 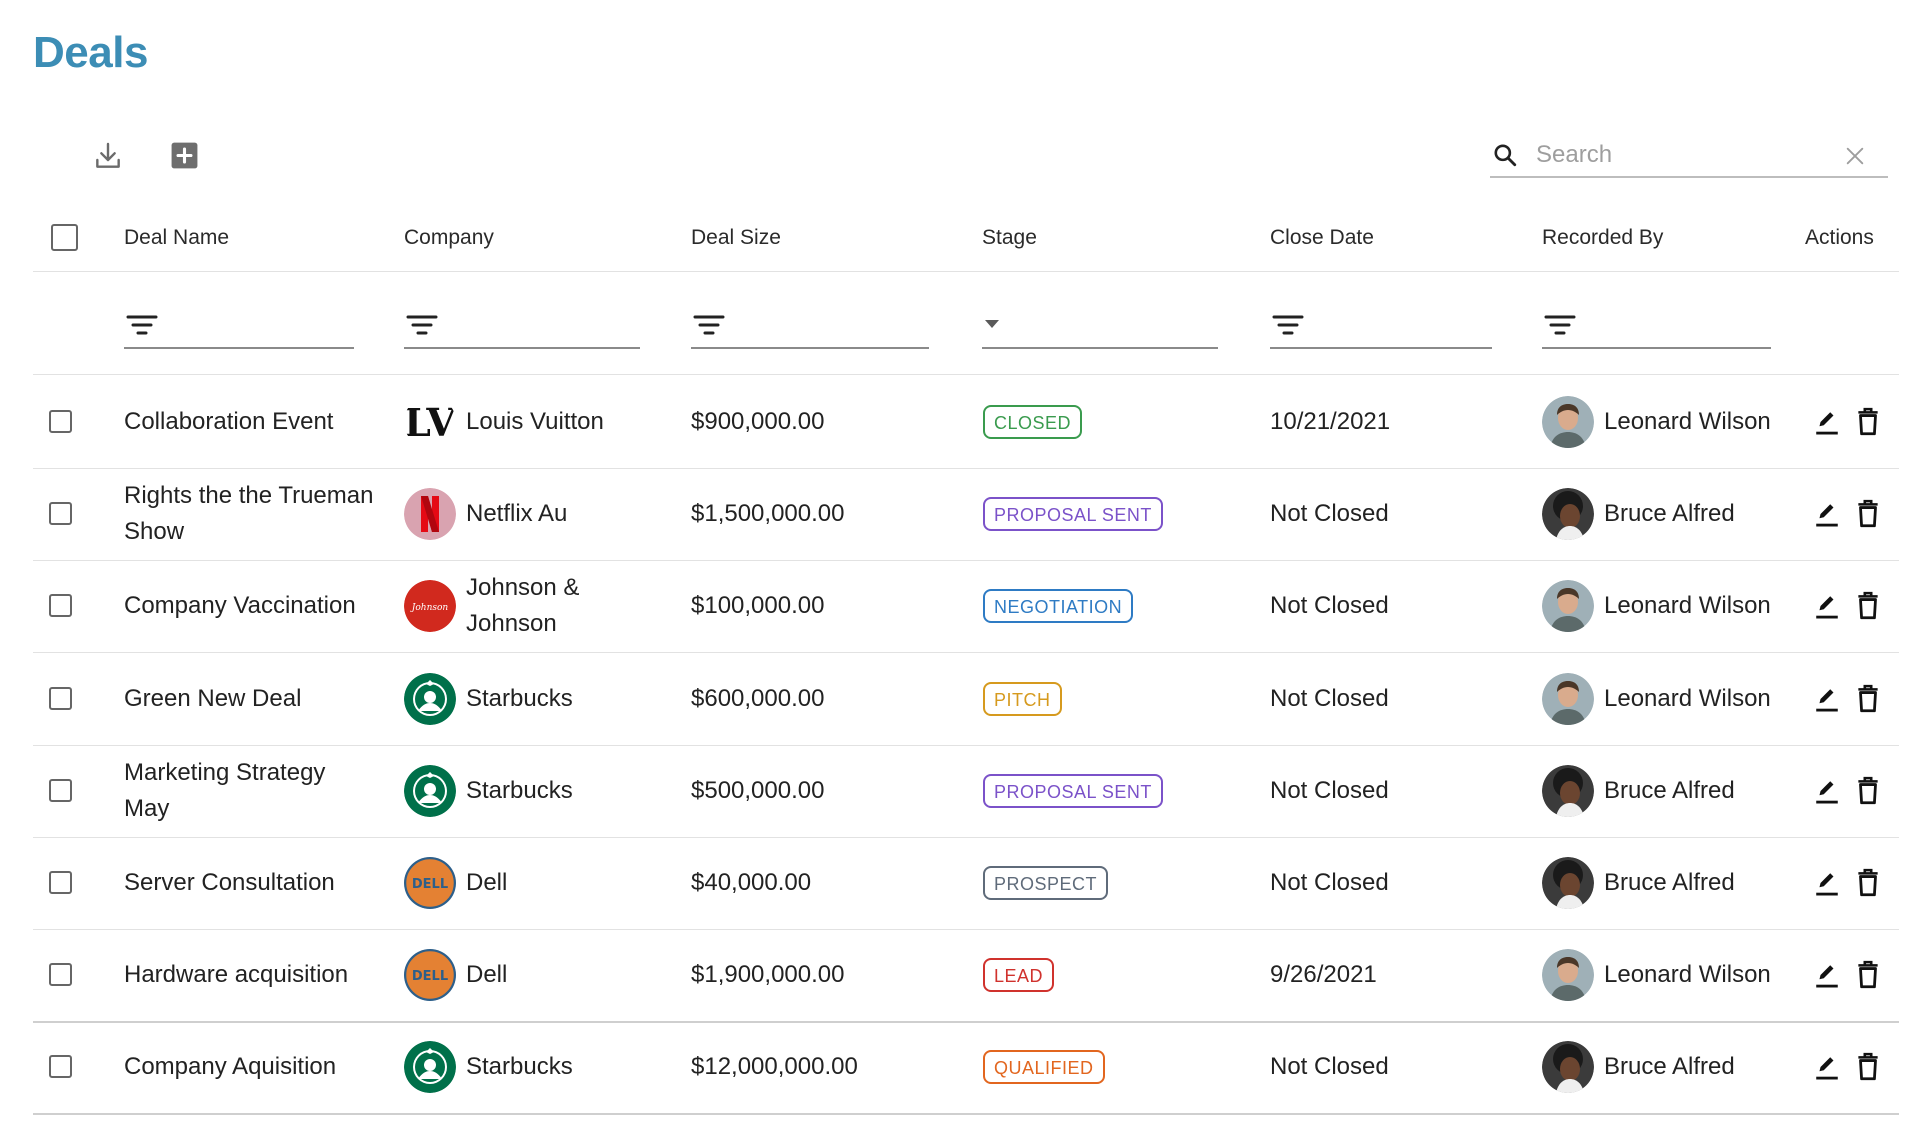 What do you see at coordinates (236, 974) in the screenshot?
I see `deal-name-text: Hardware acquisition` at bounding box center [236, 974].